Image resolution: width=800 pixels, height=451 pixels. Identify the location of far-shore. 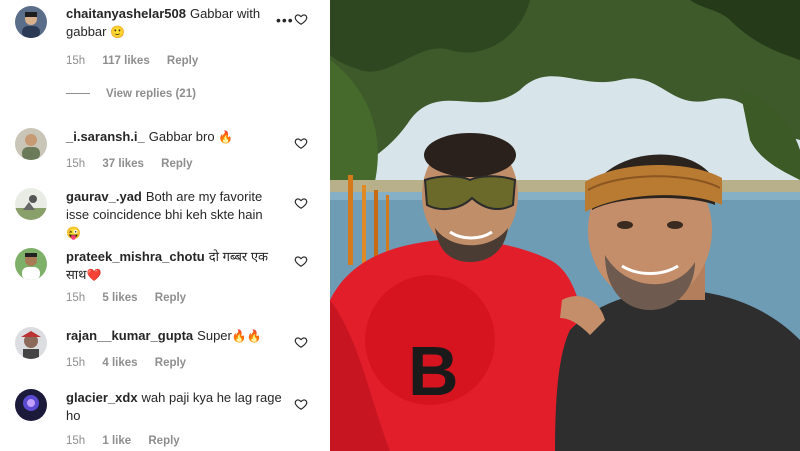
(565, 187).